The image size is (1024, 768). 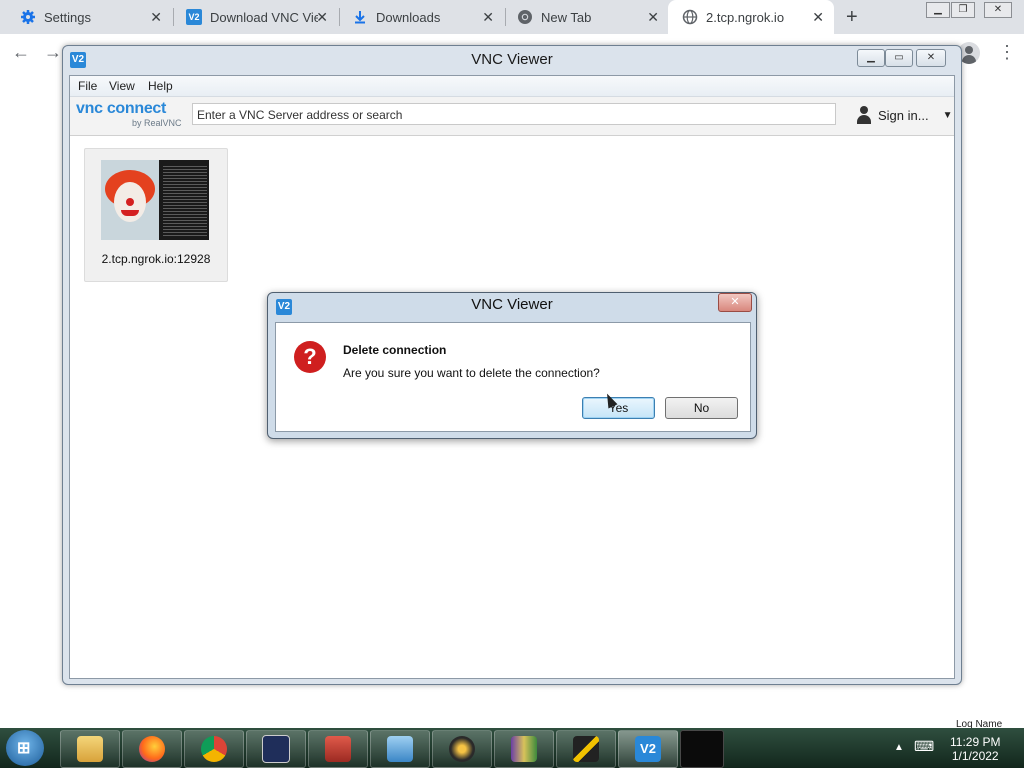 What do you see at coordinates (121, 108) in the screenshot?
I see `brand-name: vnc connect` at bounding box center [121, 108].